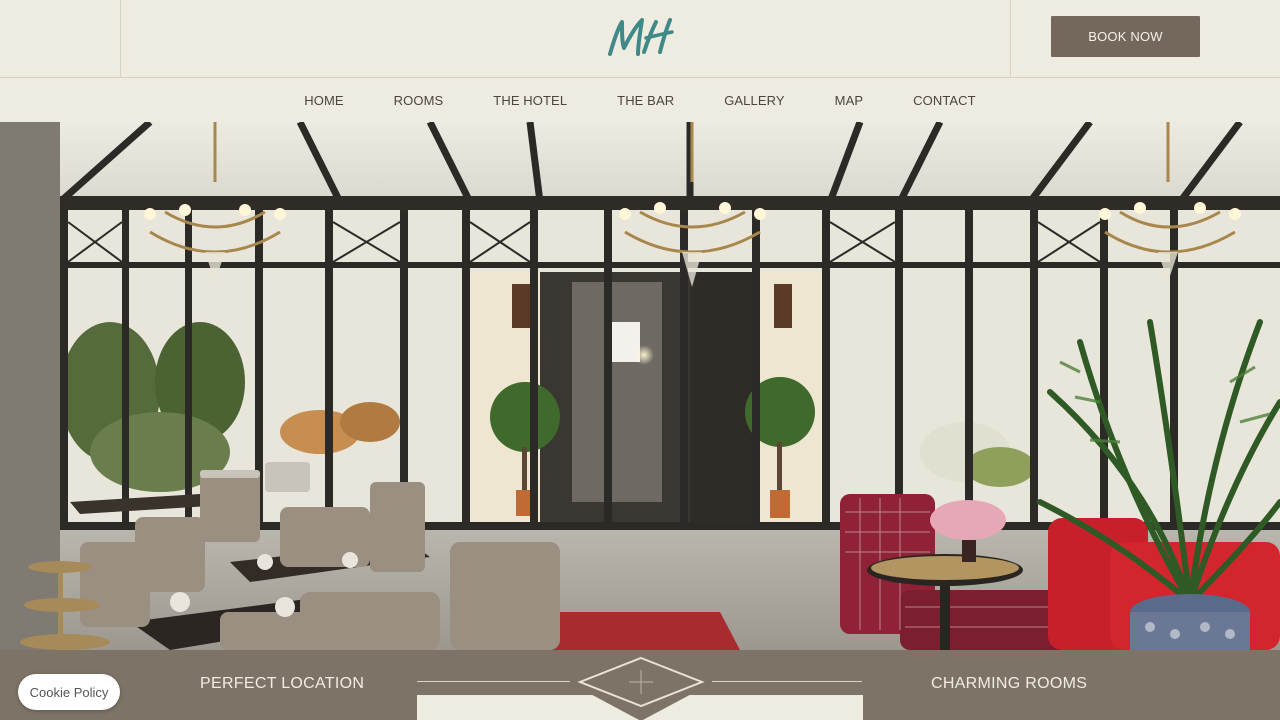 This screenshot has width=1280, height=720. What do you see at coordinates (944, 100) in the screenshot?
I see `nav-item-contact: CONTACT` at bounding box center [944, 100].